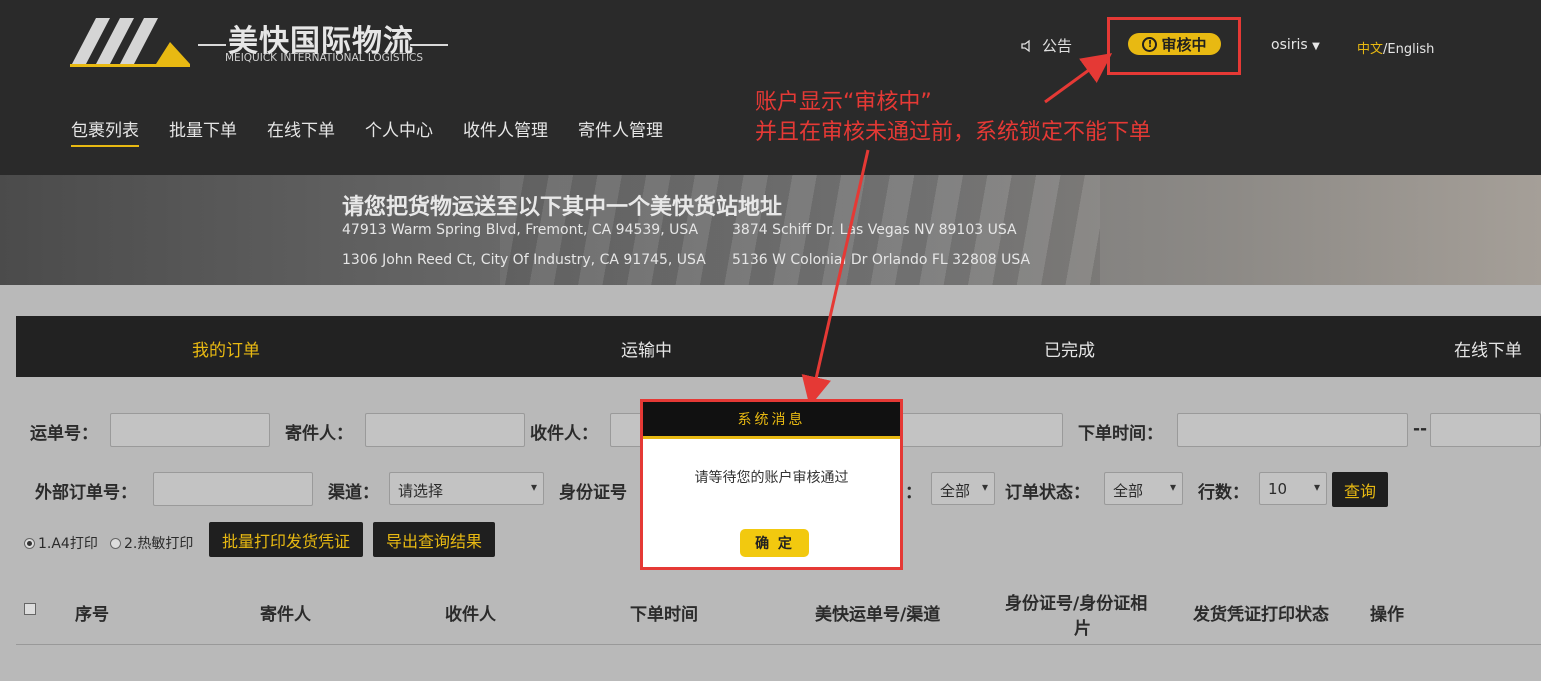 This screenshot has width=1541, height=681. I want to click on lang-cn-link: 中文, so click(1370, 49).